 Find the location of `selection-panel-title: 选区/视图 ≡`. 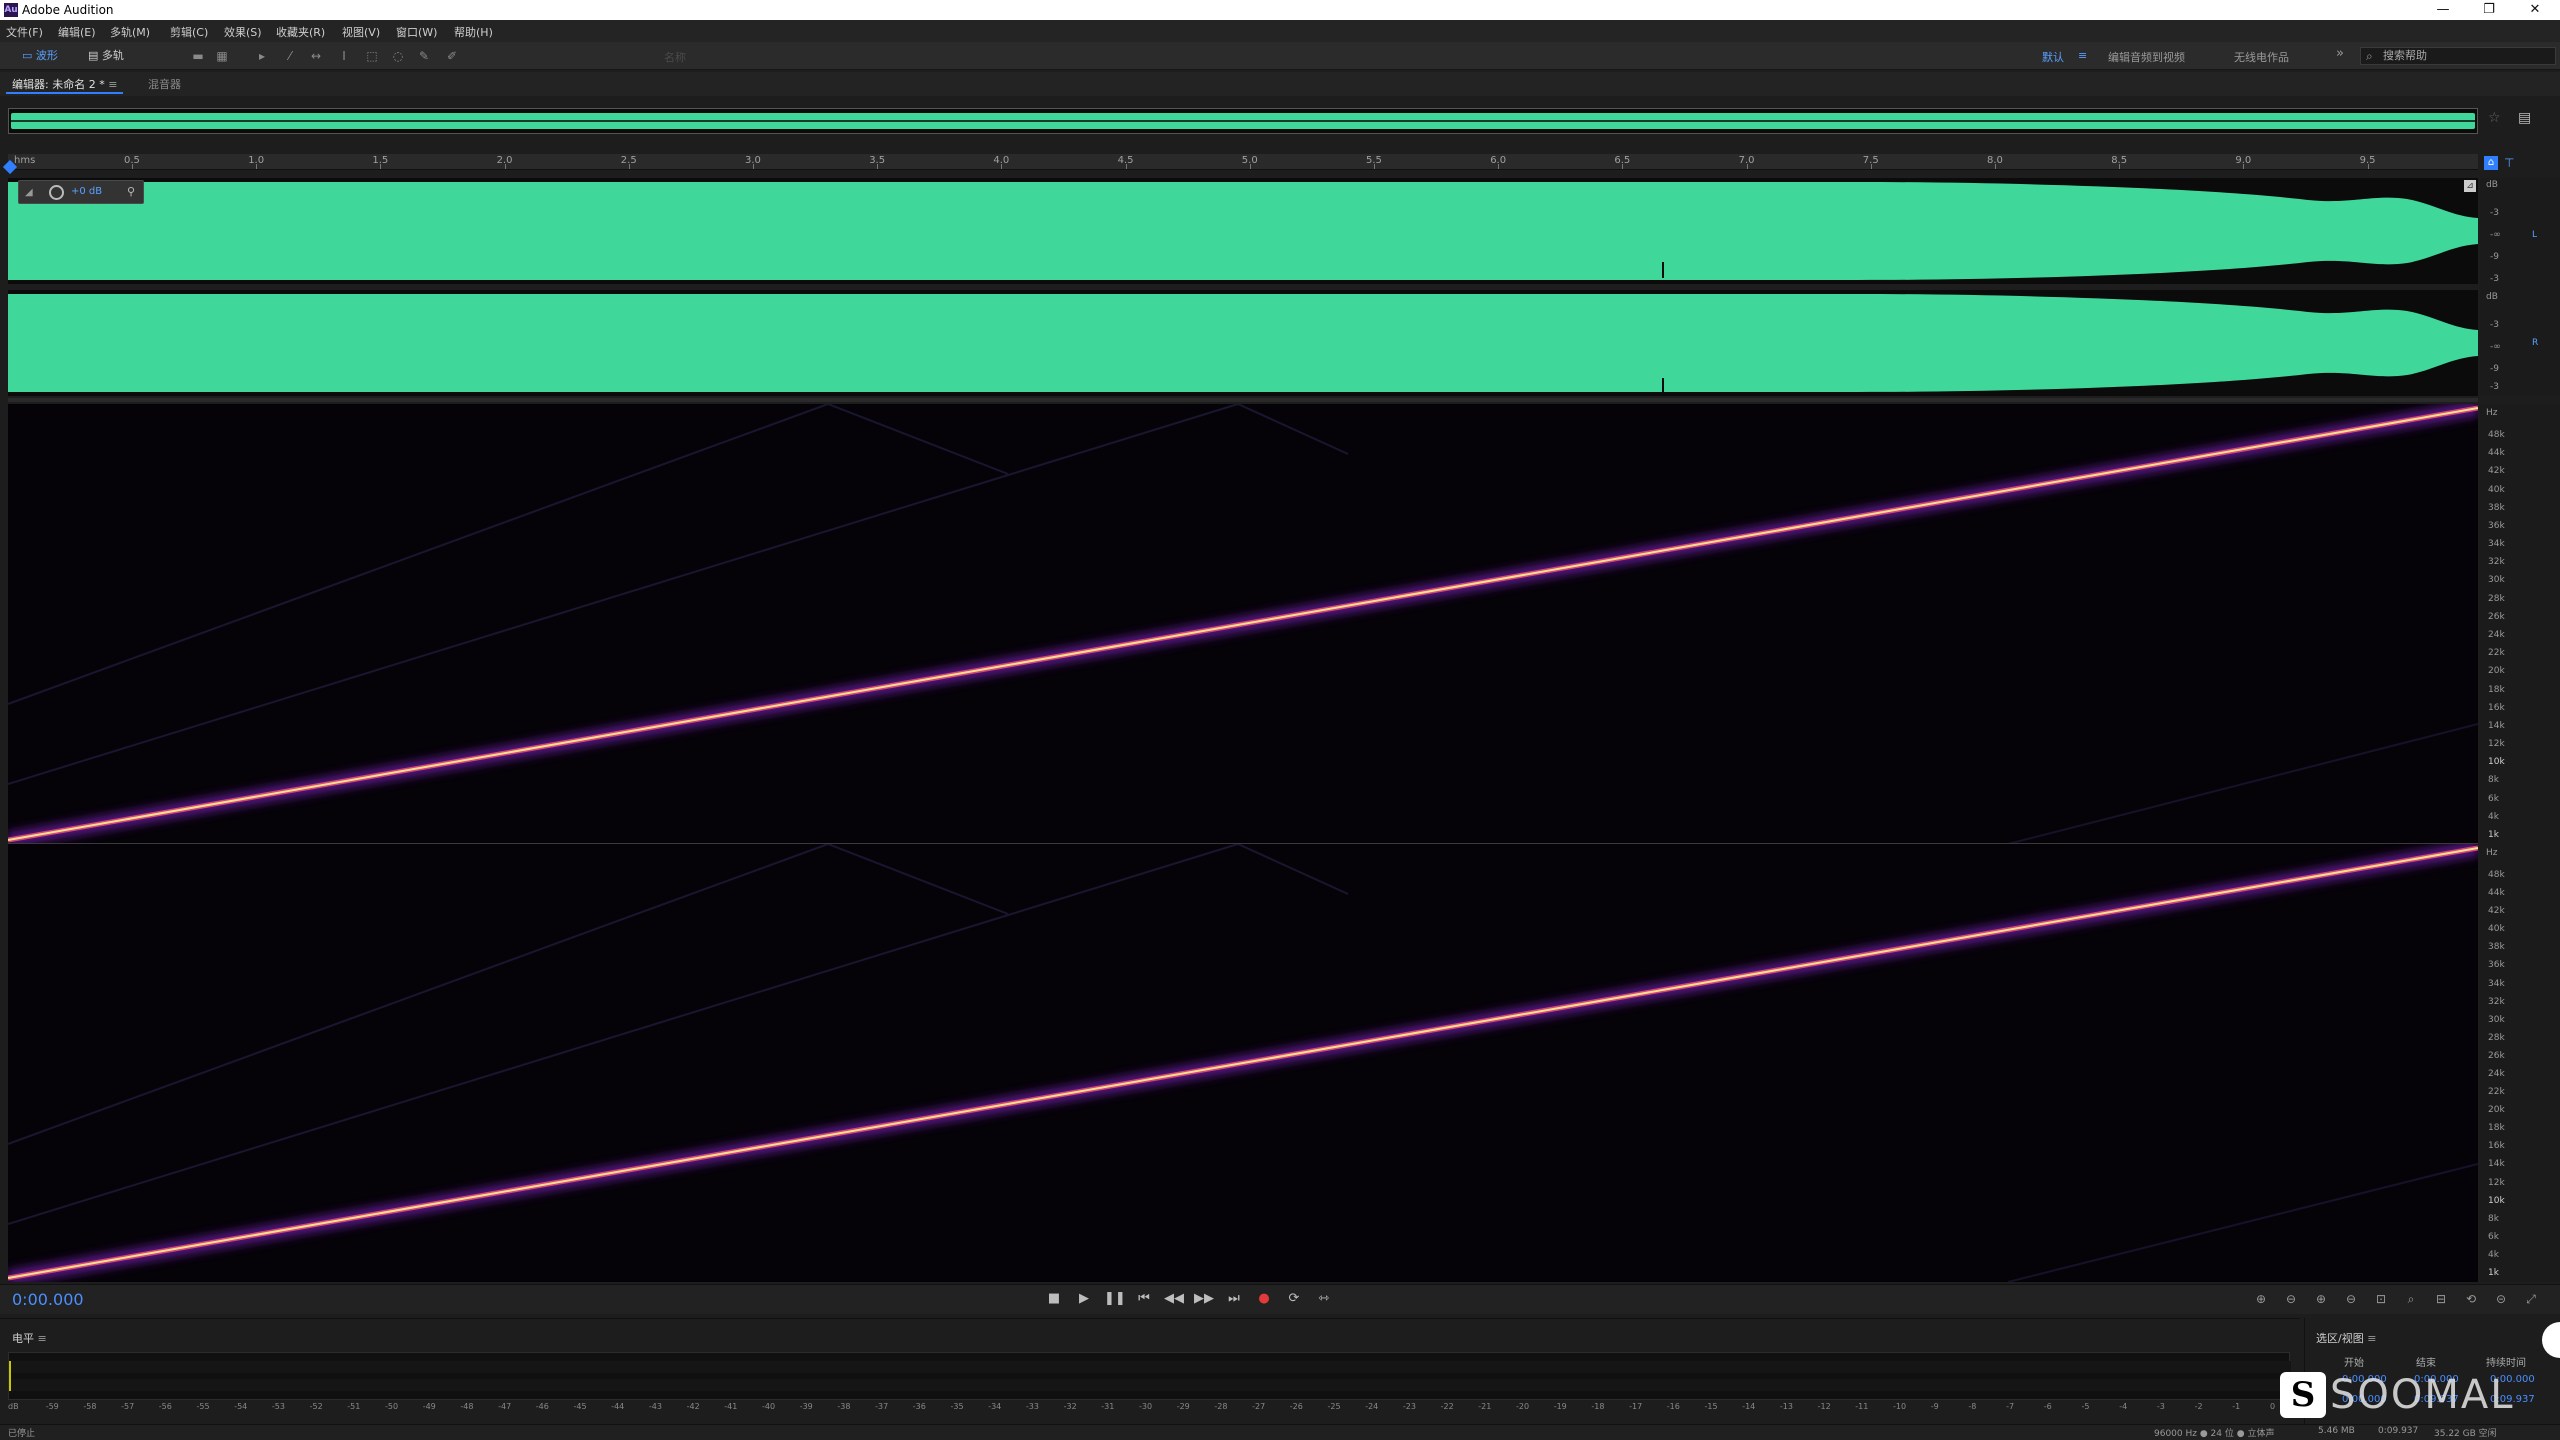

selection-panel-title: 选区/视图 ≡ is located at coordinates (2346, 1338).